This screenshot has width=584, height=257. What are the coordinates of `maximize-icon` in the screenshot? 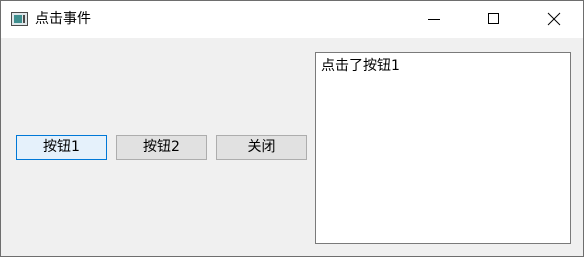 It's located at (493, 18).